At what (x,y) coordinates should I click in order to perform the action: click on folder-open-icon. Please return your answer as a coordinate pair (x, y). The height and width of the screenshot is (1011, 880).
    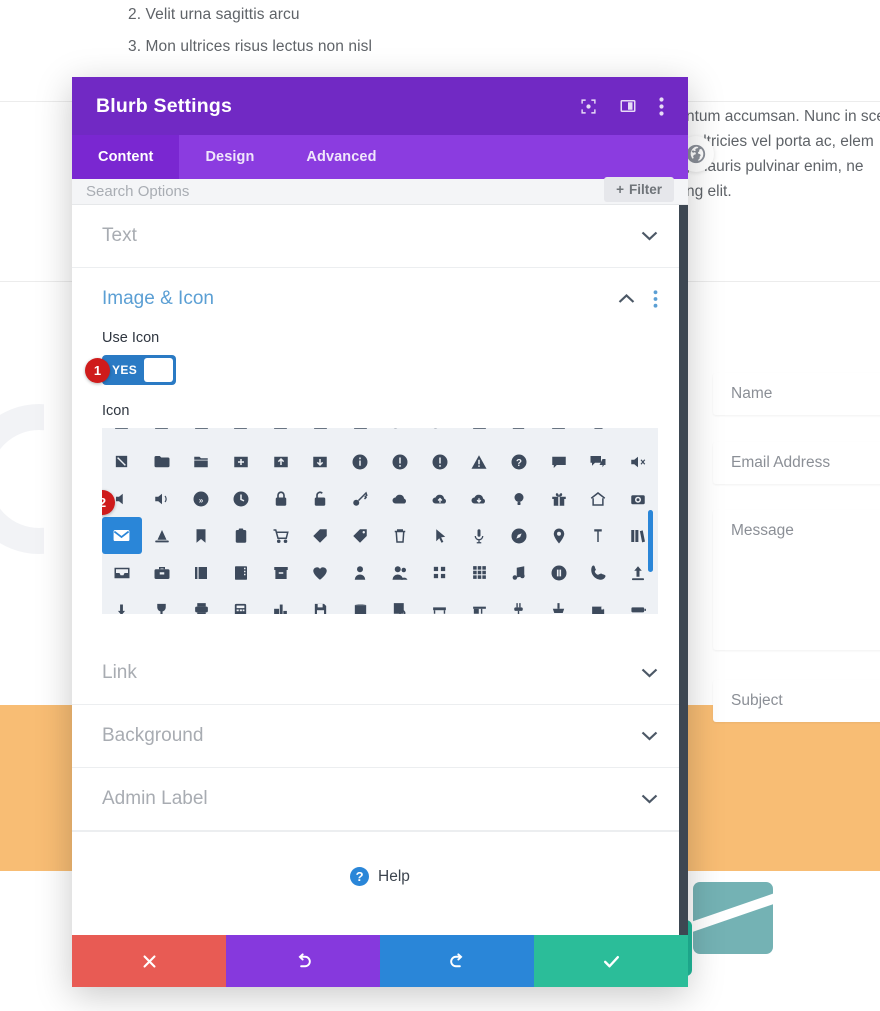
    Looking at the image, I should click on (201, 461).